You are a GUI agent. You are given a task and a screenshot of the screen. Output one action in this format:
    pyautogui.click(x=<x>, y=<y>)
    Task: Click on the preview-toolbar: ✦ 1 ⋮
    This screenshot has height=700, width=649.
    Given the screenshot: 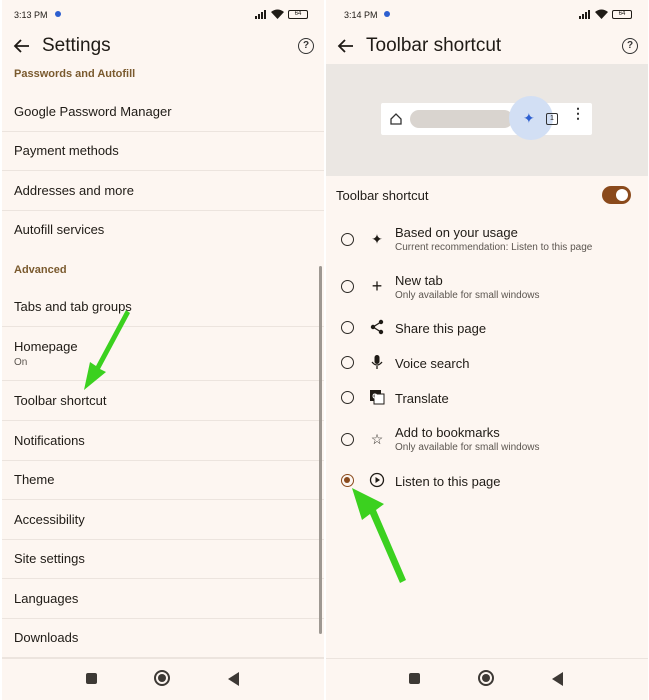 What is the action you would take?
    pyautogui.click(x=486, y=118)
    